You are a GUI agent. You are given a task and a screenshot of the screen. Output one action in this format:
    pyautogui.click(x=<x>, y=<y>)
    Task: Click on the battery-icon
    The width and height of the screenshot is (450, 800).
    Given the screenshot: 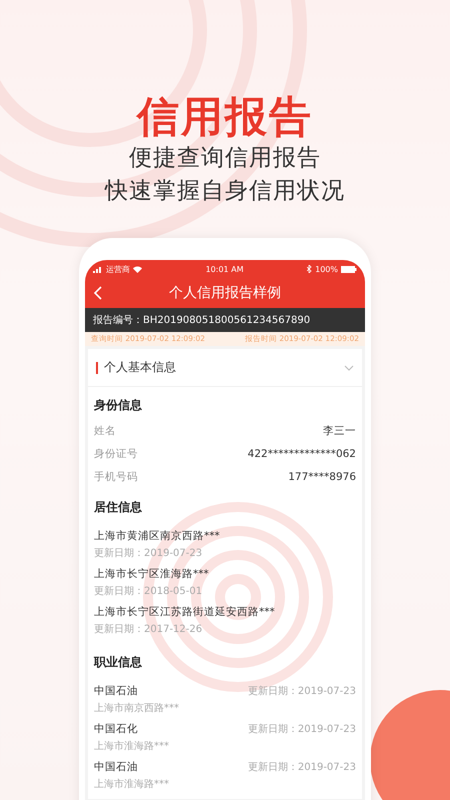 What is the action you would take?
    pyautogui.click(x=348, y=269)
    